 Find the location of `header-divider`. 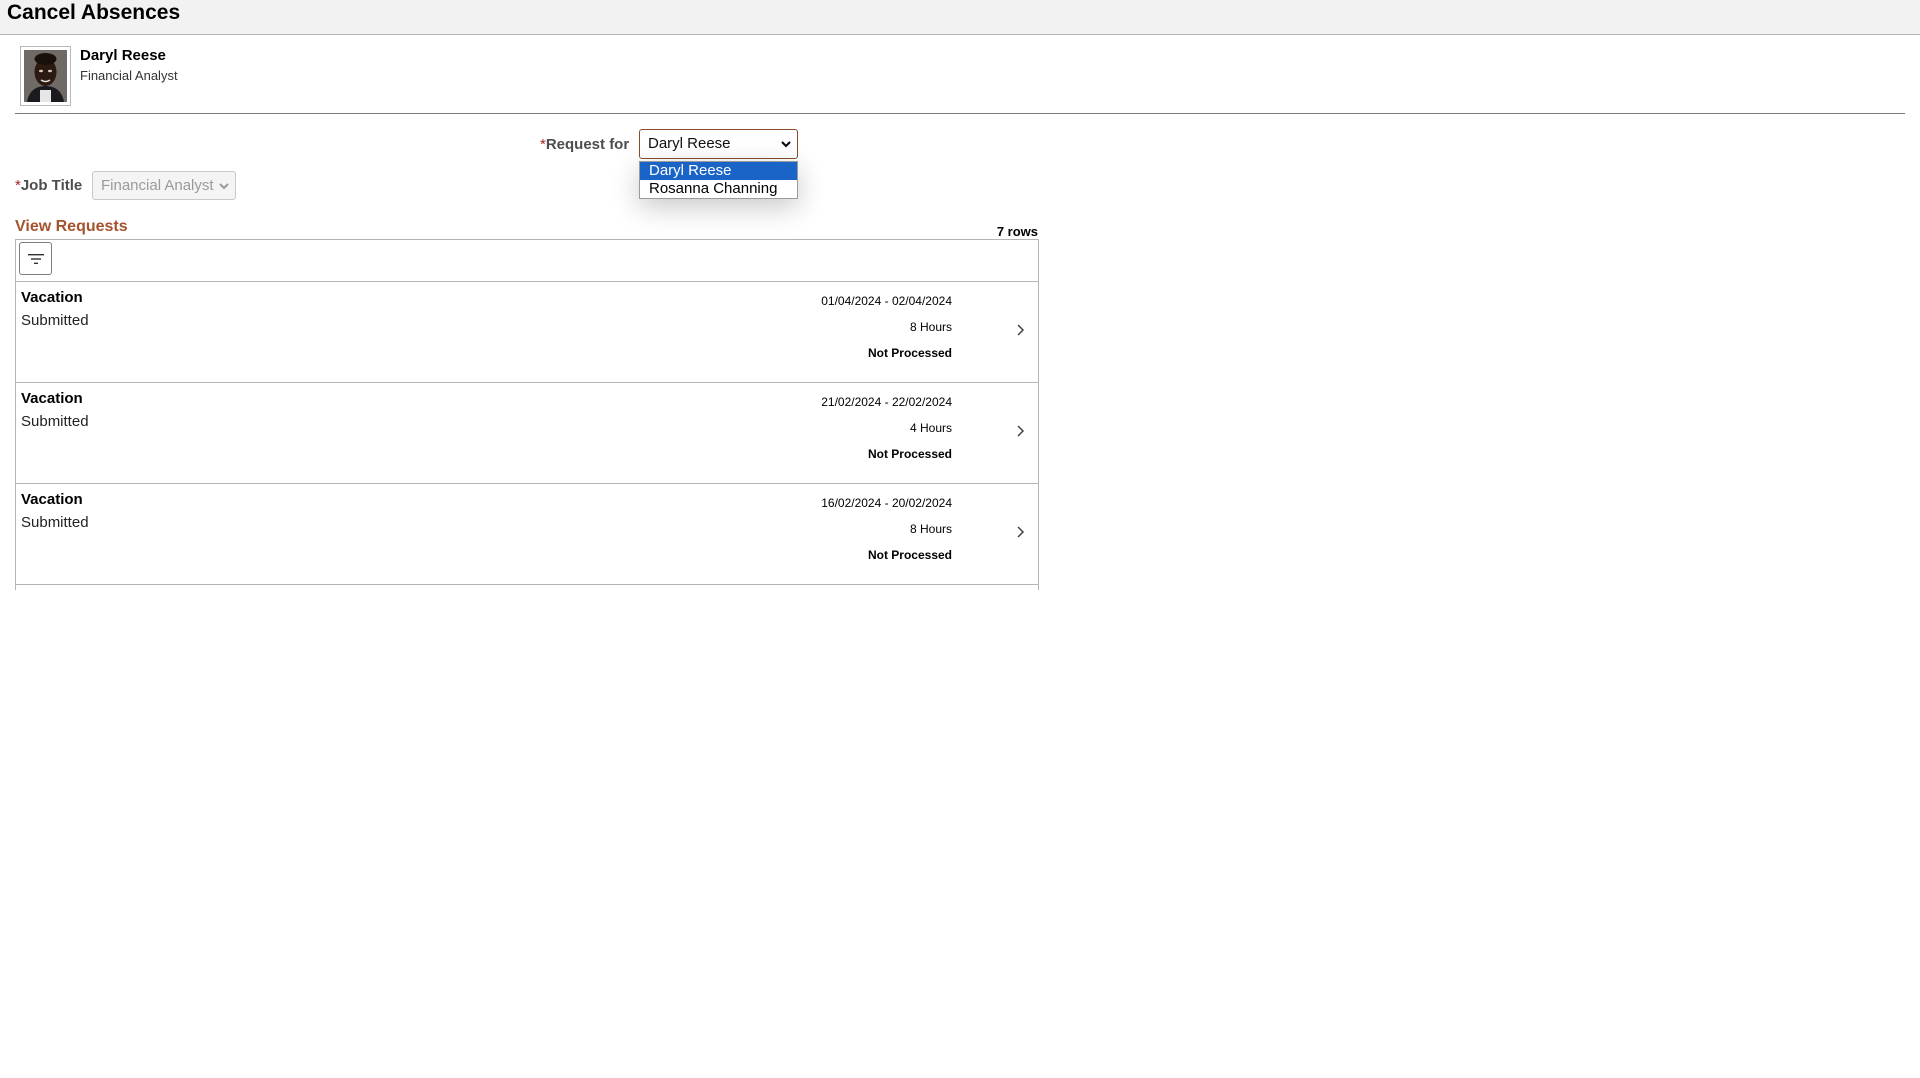

header-divider is located at coordinates (960, 113).